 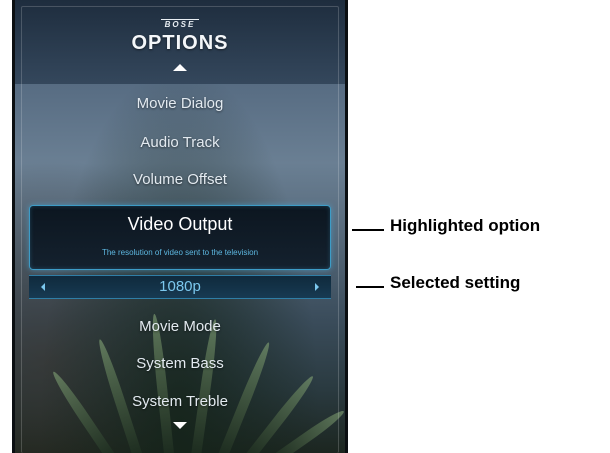 What do you see at coordinates (370, 287) in the screenshot?
I see `callout-line-selected` at bounding box center [370, 287].